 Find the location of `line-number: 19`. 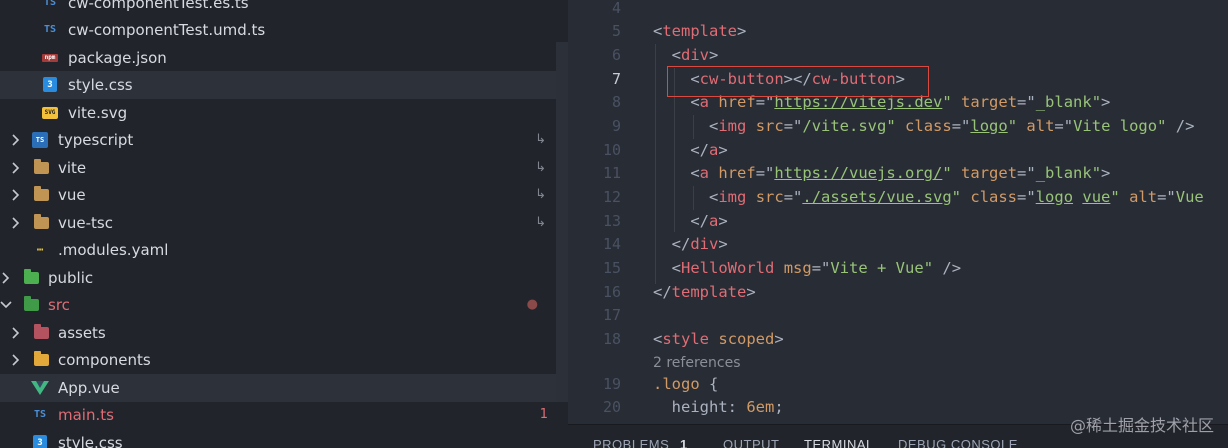

line-number: 19 is located at coordinates (611, 383).